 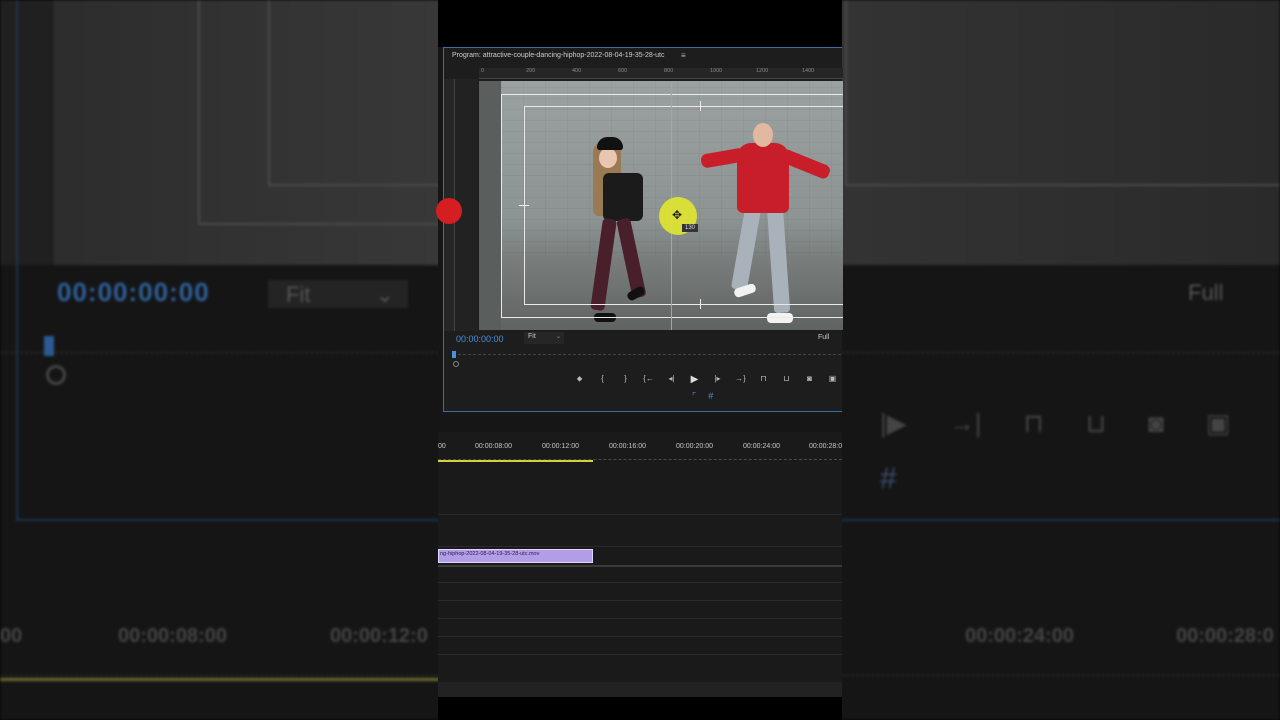 What do you see at coordinates (449, 211) in the screenshot?
I see `recording-dot-icon` at bounding box center [449, 211].